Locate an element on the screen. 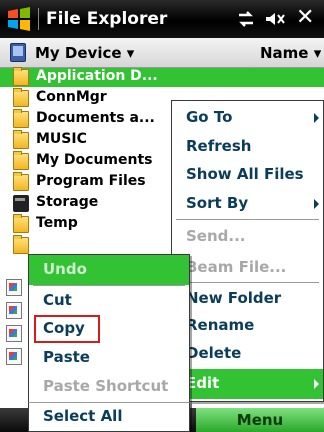 This screenshot has width=324, height=432. file-item is located at coordinates (20, 245).